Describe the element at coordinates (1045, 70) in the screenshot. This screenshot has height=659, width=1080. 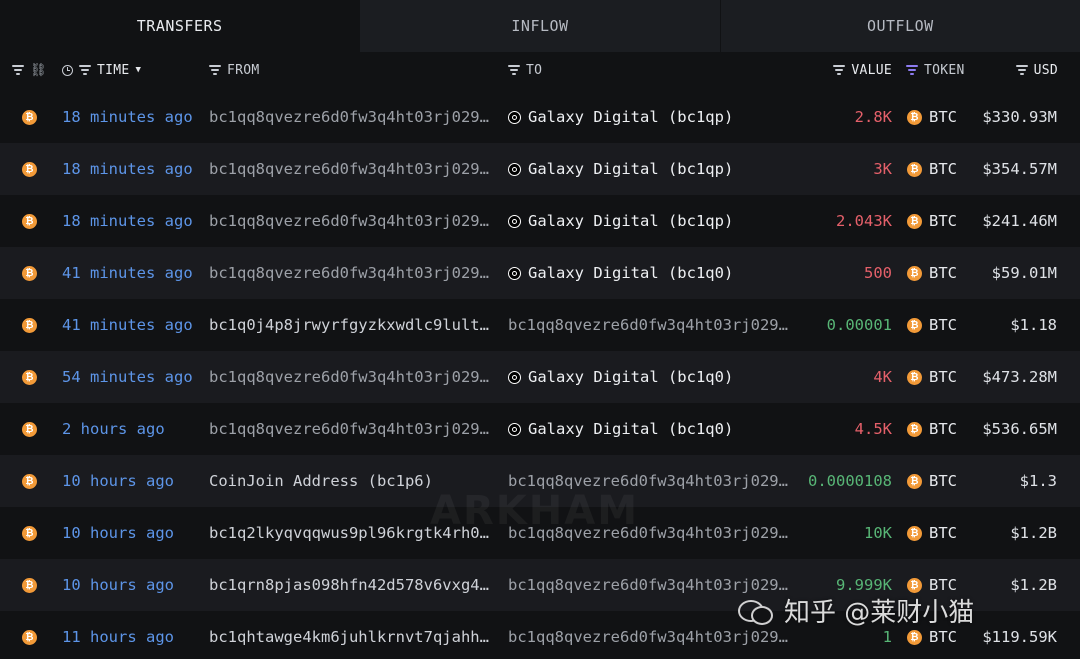
I see `header-usd-label: USD` at that location.